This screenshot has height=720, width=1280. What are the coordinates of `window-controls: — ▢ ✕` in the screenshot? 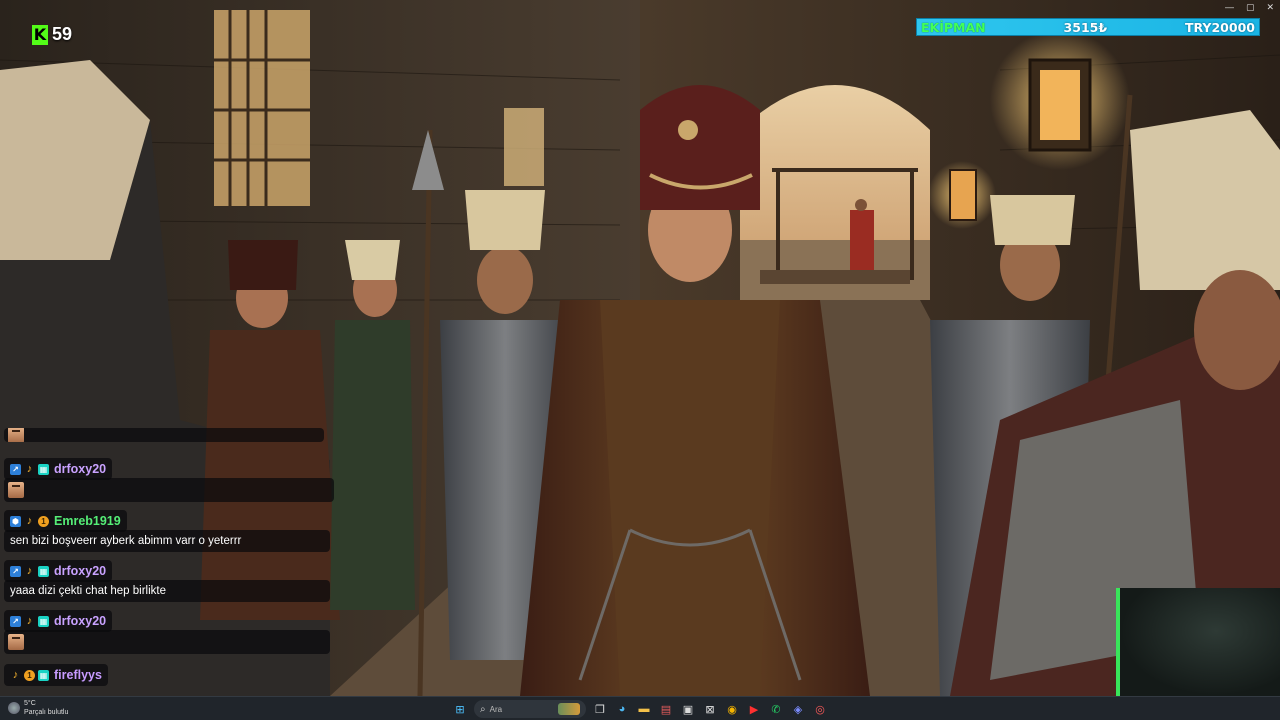 It's located at (1249, 7).